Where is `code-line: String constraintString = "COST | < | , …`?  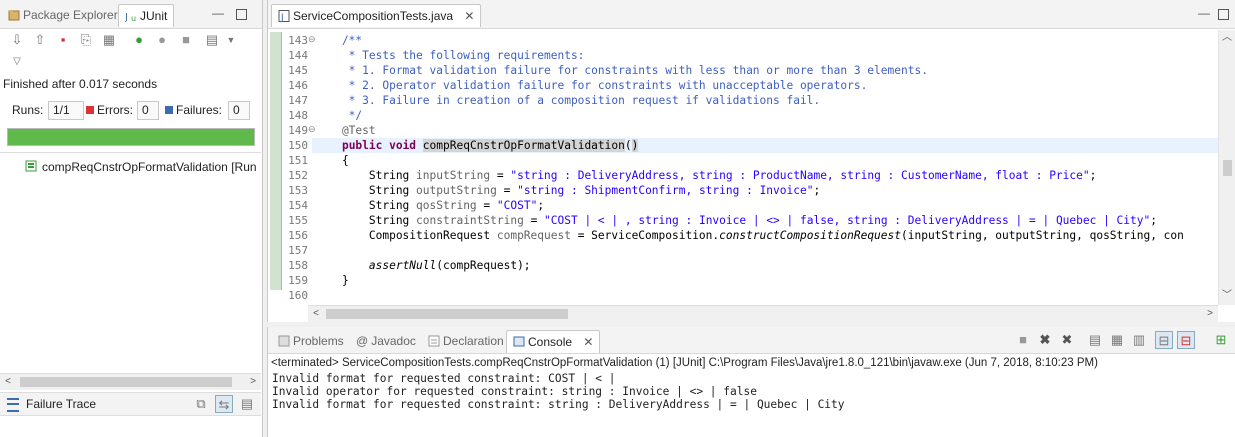
code-line: String constraintString = "COST | < | , … is located at coordinates (736, 220).